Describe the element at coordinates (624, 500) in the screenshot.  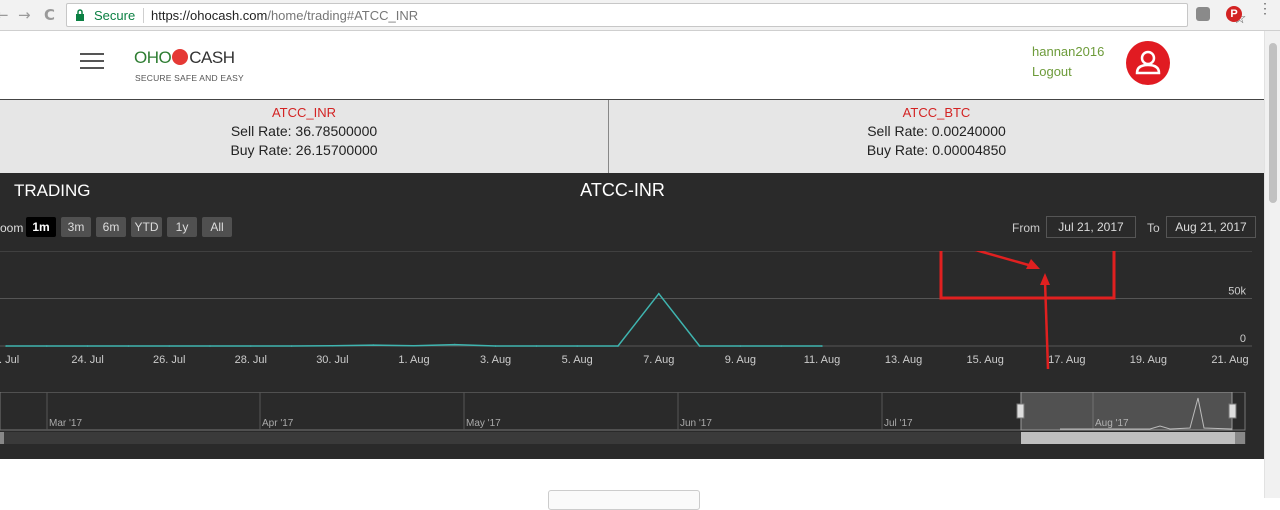
I see `bottom-button` at that location.